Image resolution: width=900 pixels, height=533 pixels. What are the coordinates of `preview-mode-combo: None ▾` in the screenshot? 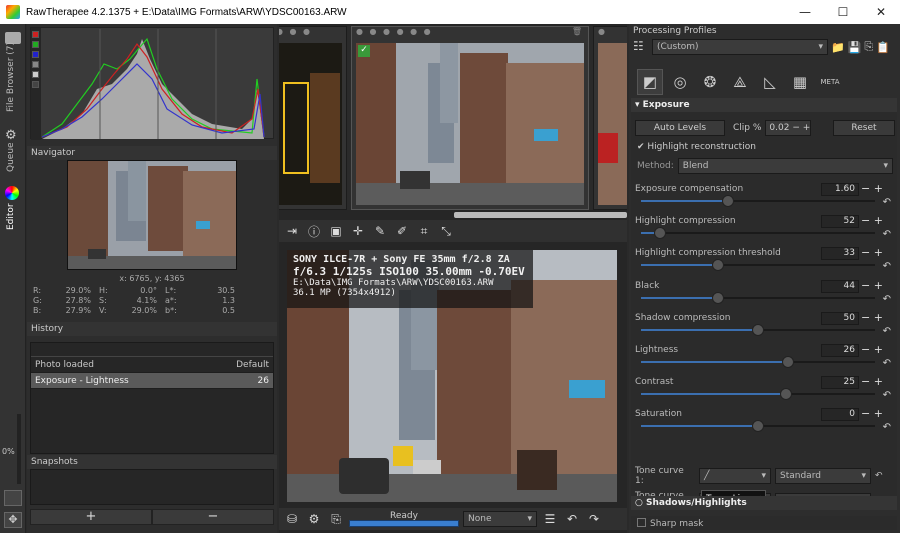 It's located at (500, 519).